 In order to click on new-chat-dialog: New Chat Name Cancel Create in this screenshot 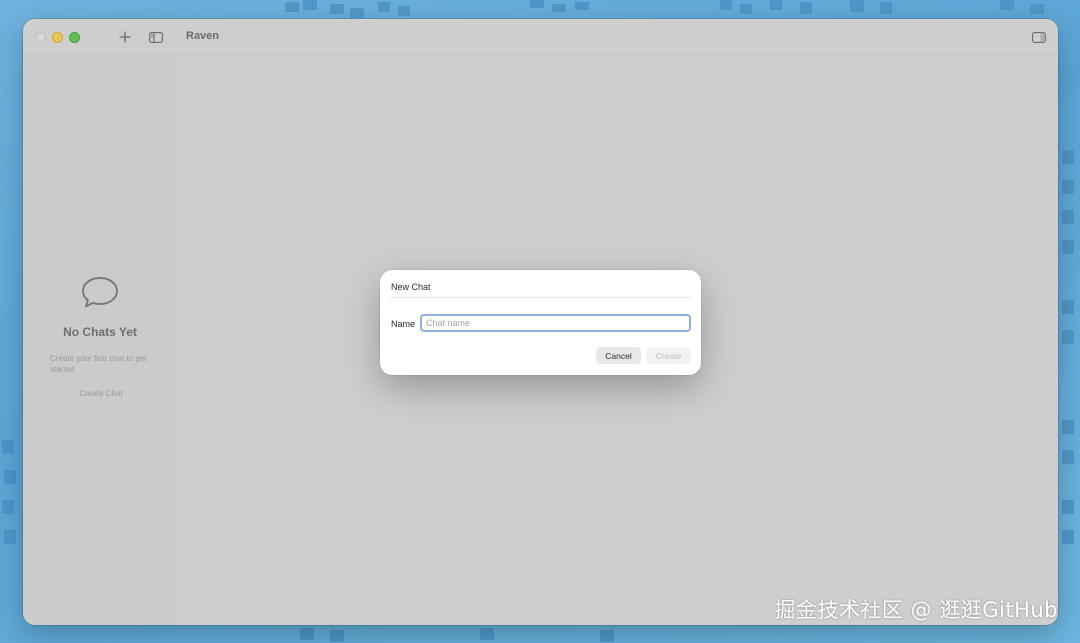, I will do `click(540, 322)`.